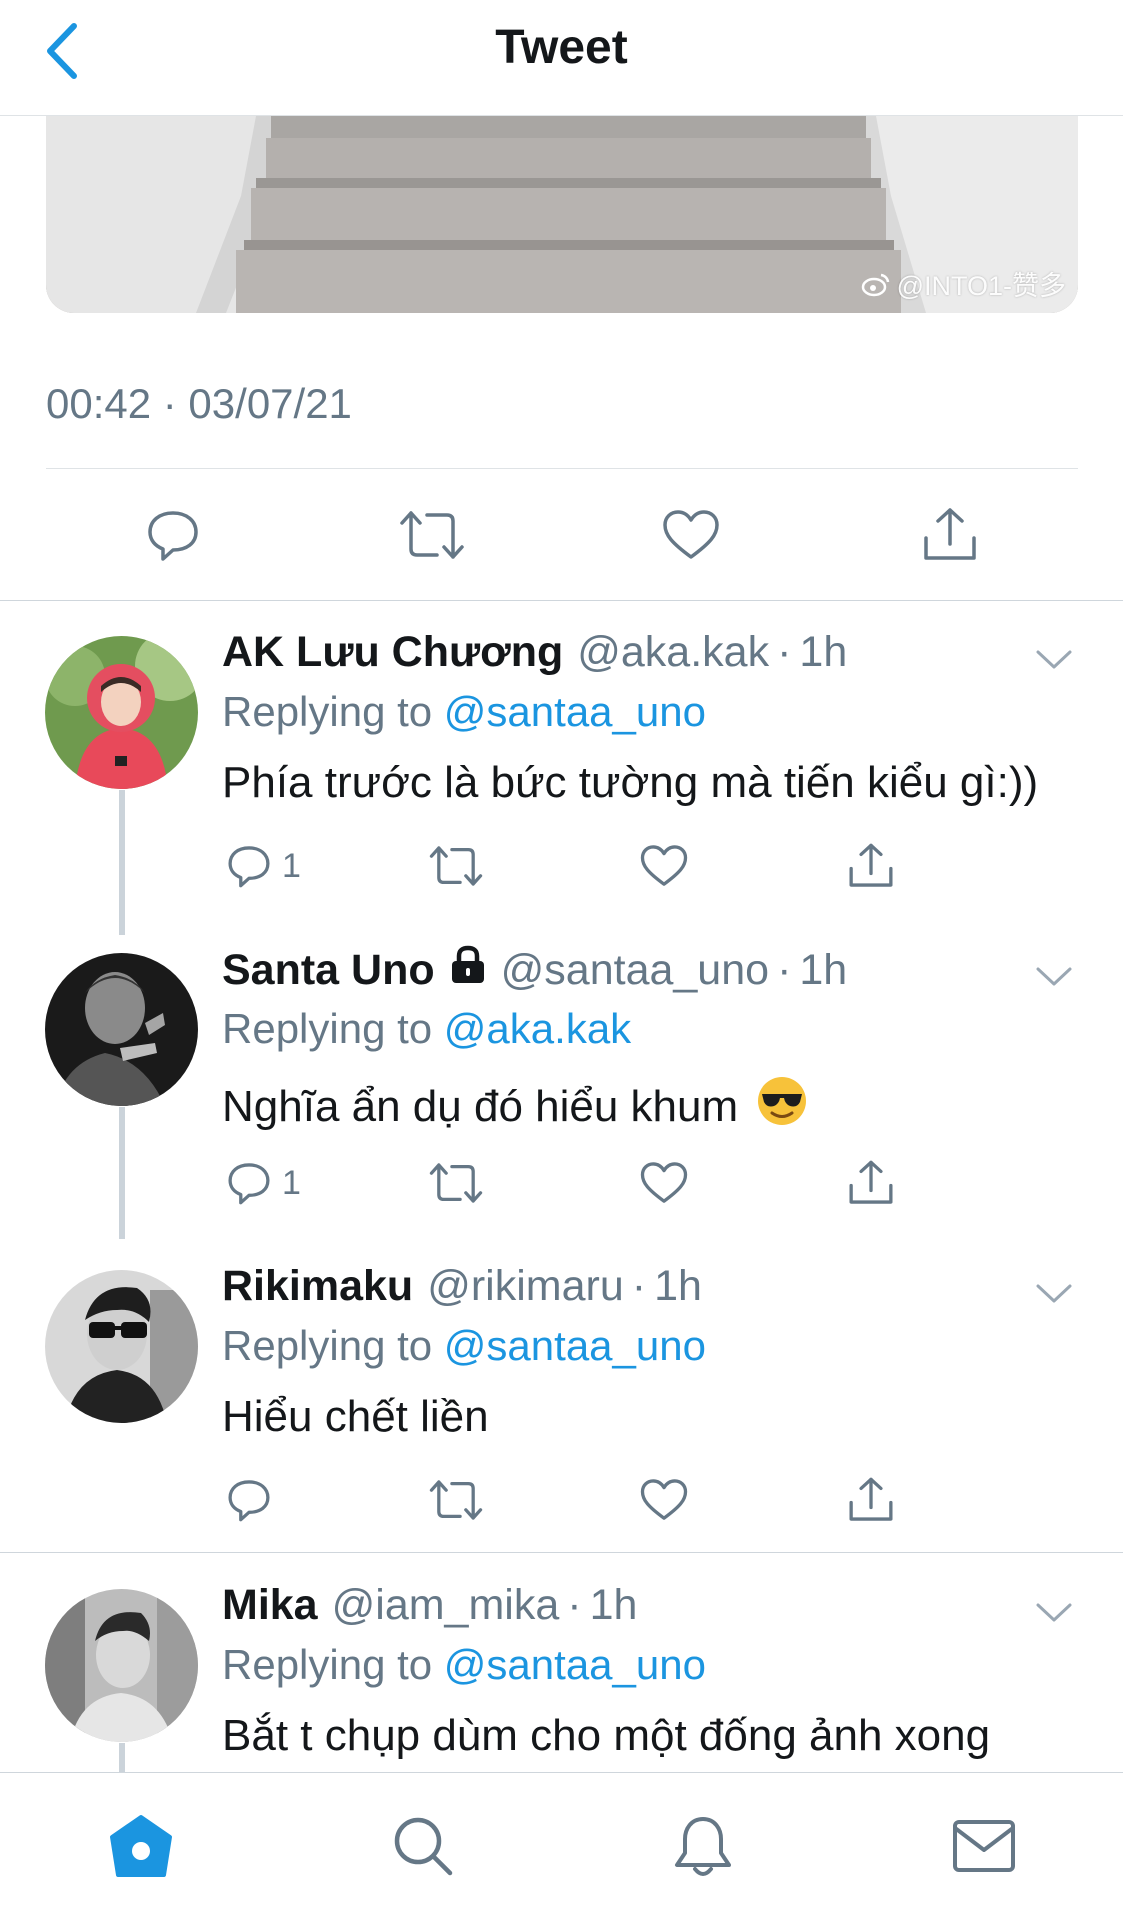 The height and width of the screenshot is (1920, 1123). What do you see at coordinates (328, 970) in the screenshot?
I see `display-name: Santa Uno` at bounding box center [328, 970].